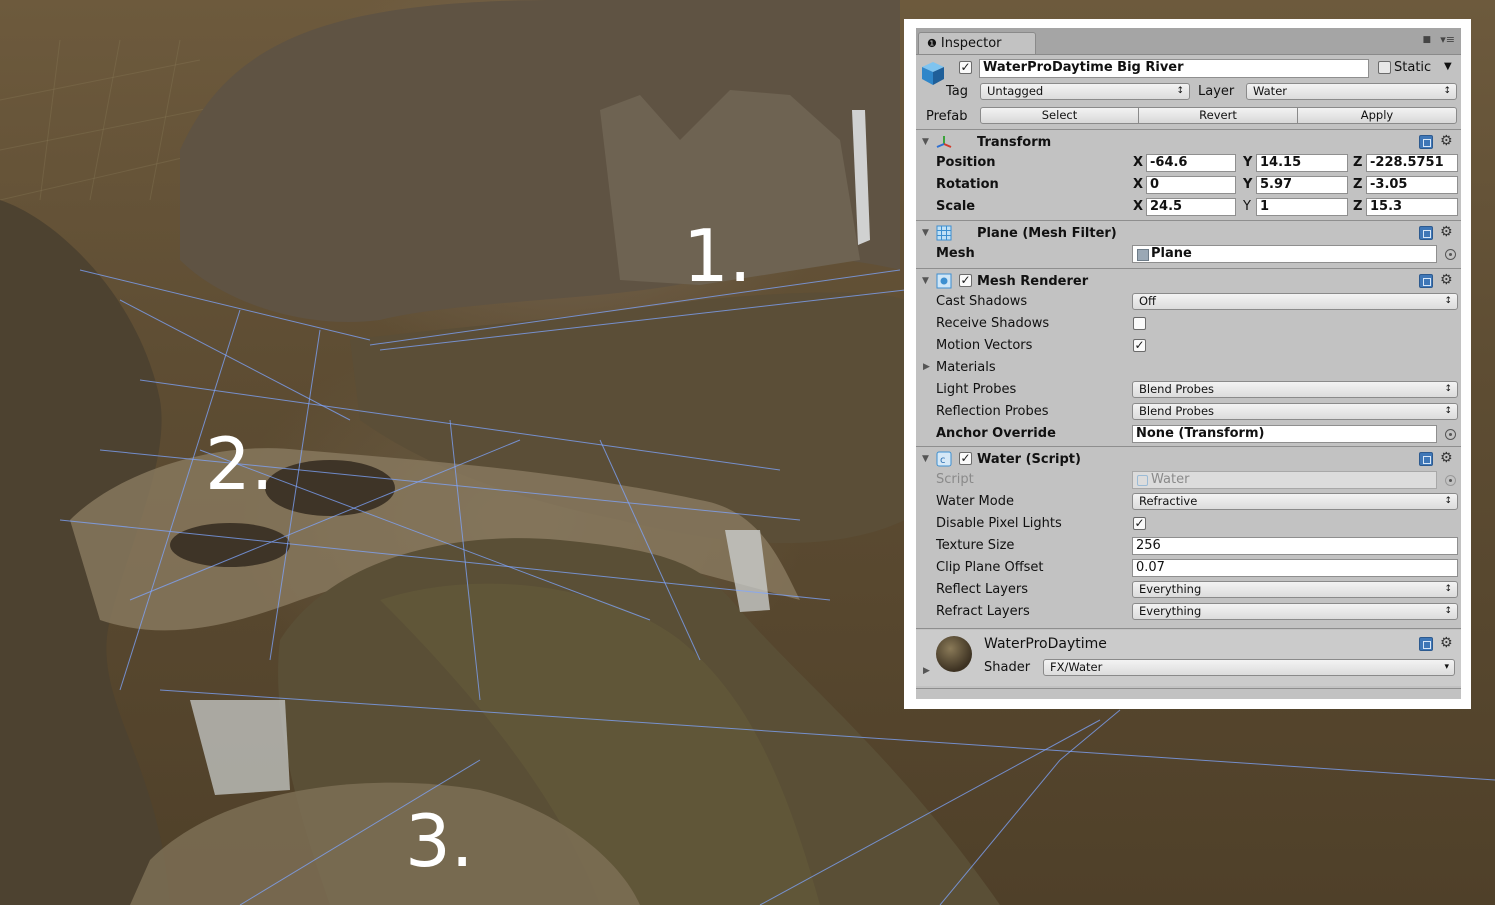 This screenshot has height=905, width=1495. Describe the element at coordinates (1191, 163) in the screenshot. I see `position-x-field: -64.6` at that location.